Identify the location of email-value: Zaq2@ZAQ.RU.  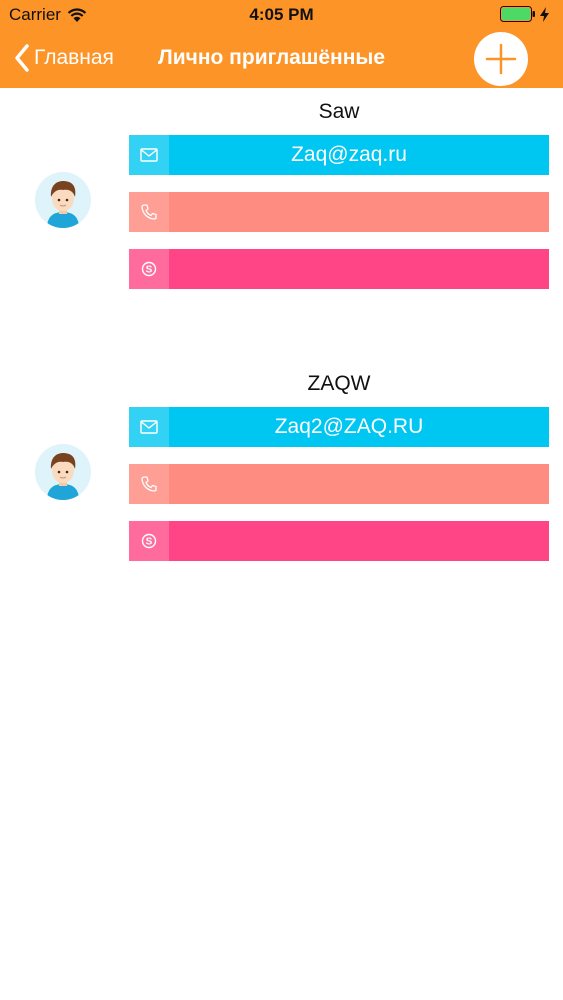
(349, 426).